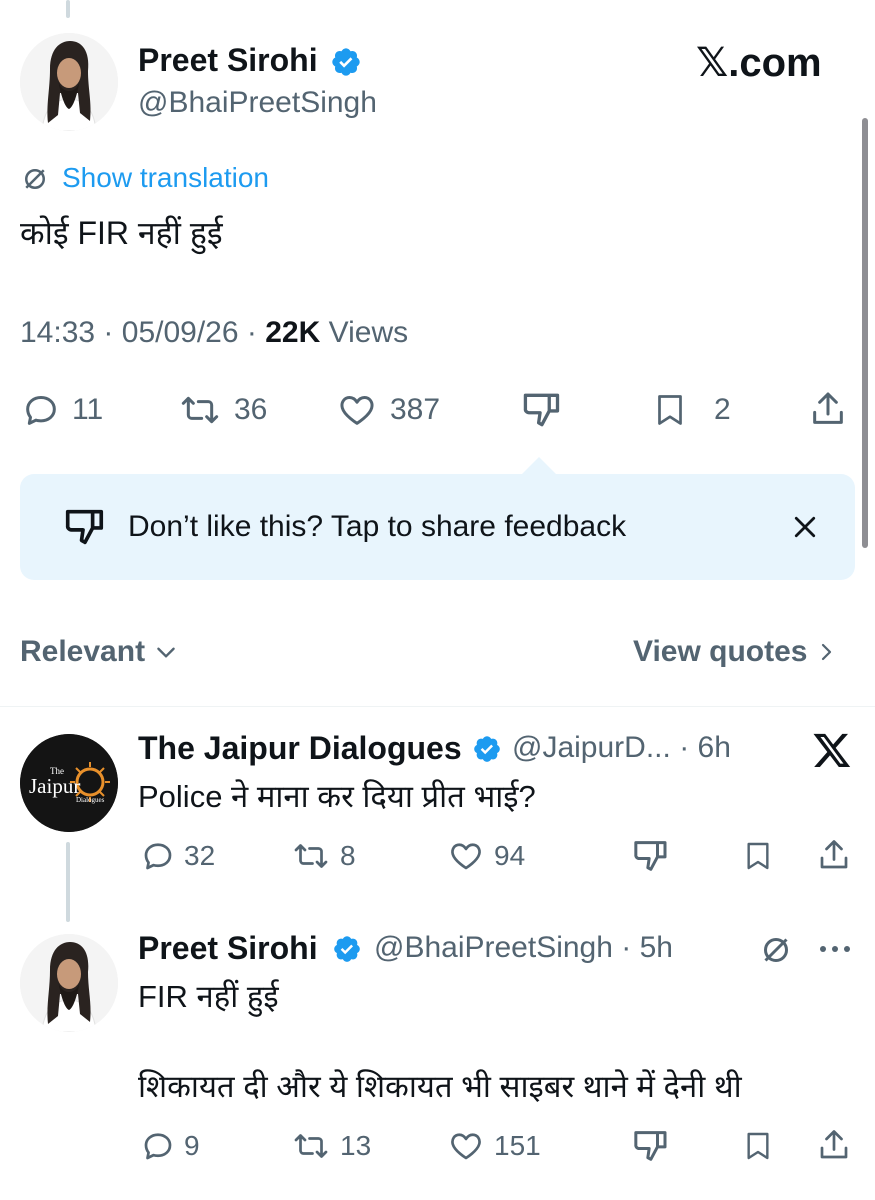 The image size is (875, 1200). Describe the element at coordinates (228, 60) in the screenshot. I see `author-name: Preet Sirohi` at that location.